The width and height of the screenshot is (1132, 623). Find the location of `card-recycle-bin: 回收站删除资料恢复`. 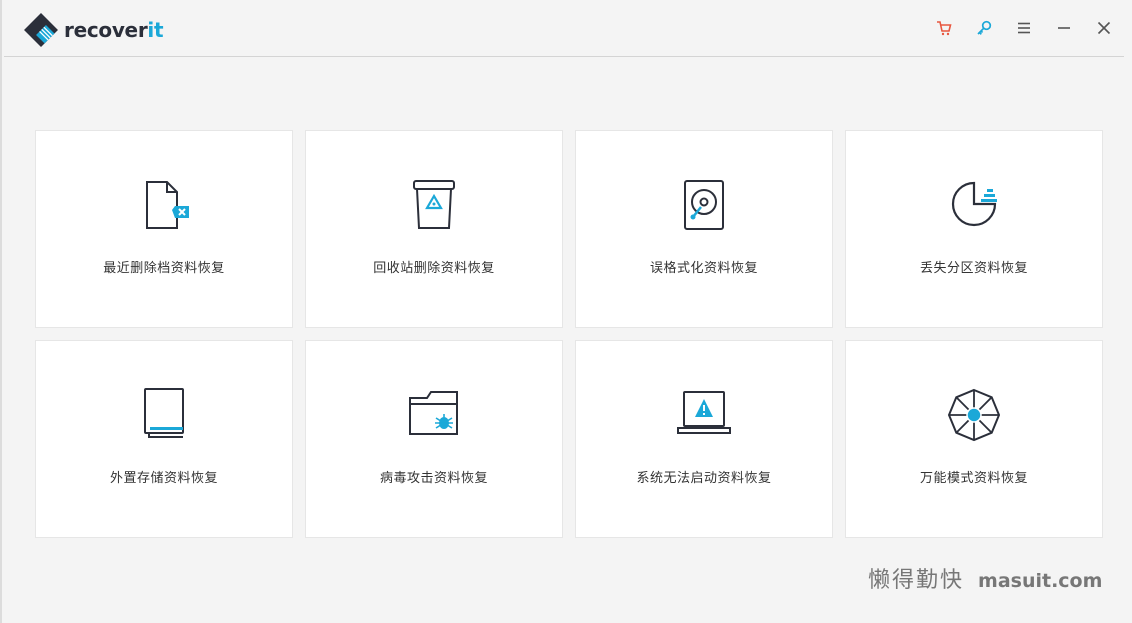

card-recycle-bin: 回收站删除资料恢复 is located at coordinates (434, 229).